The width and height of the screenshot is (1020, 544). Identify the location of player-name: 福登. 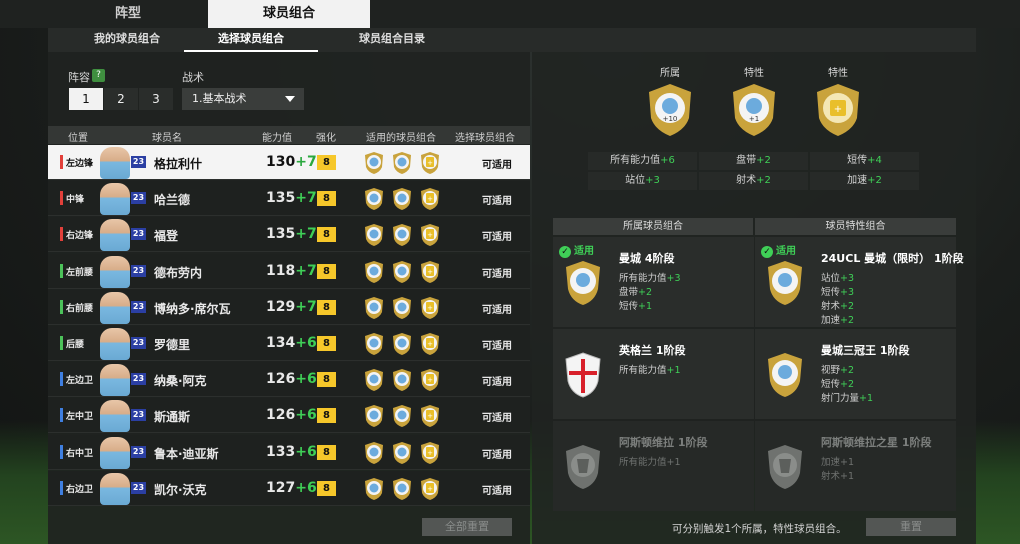
(166, 236).